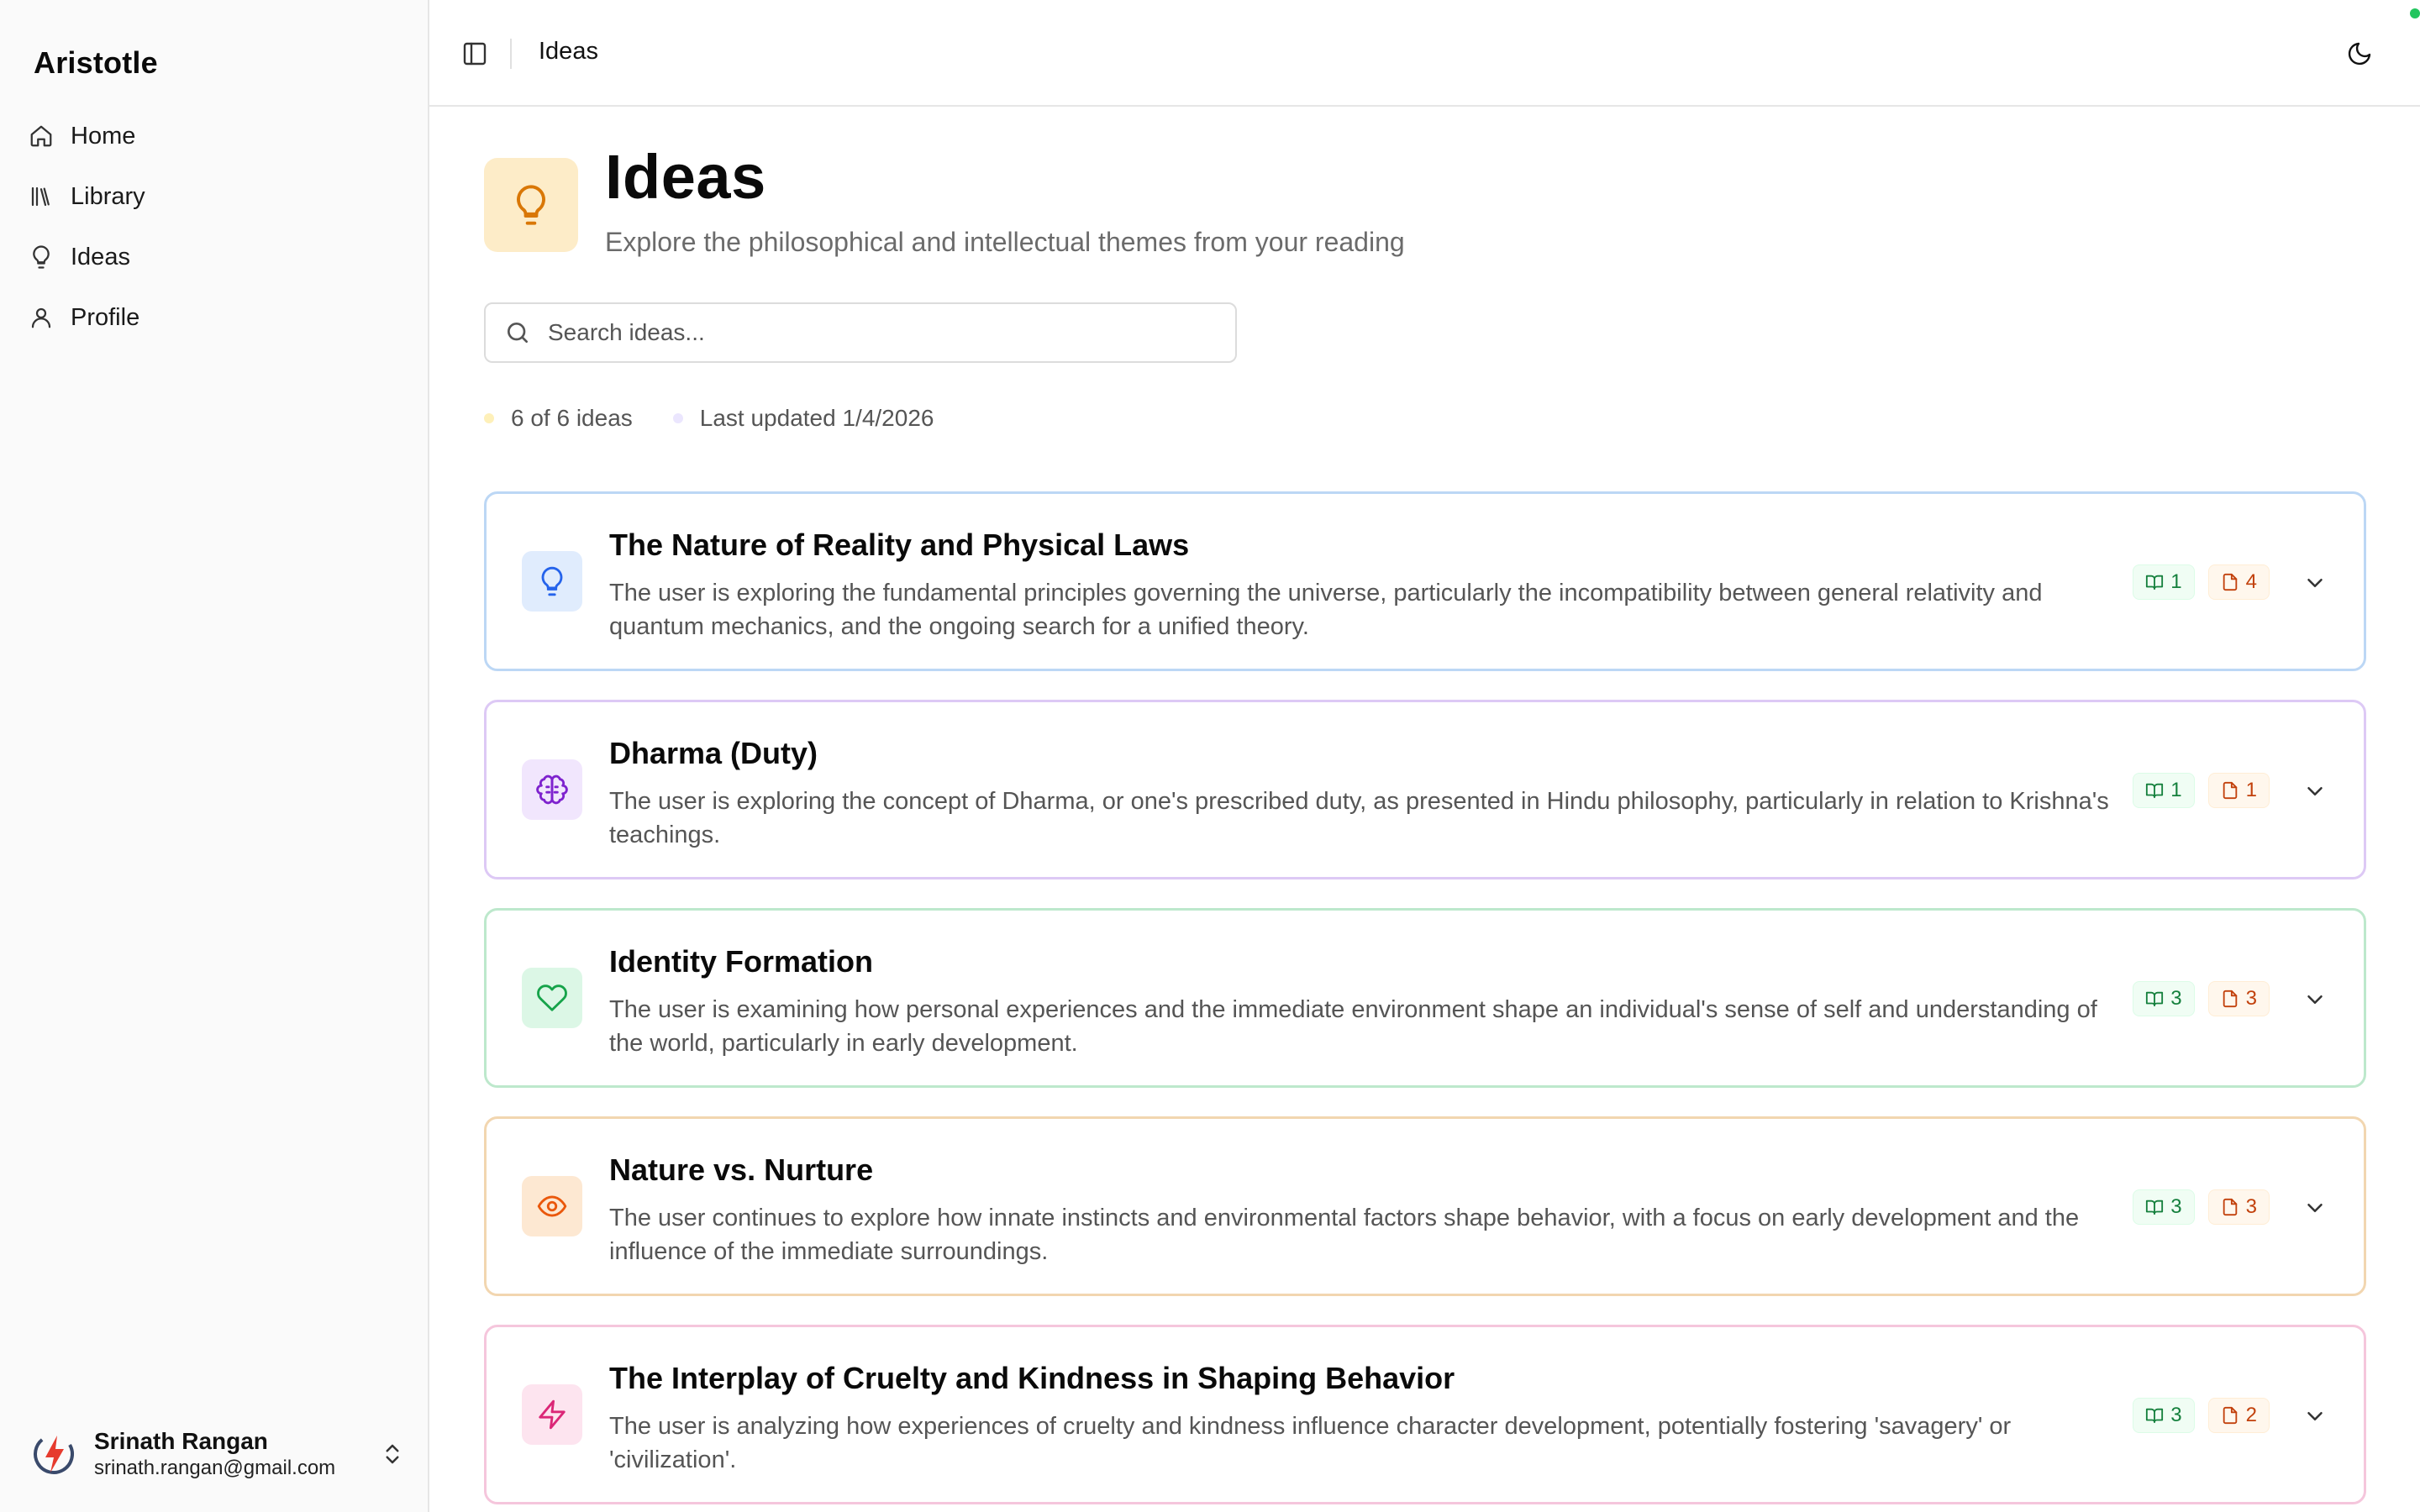  I want to click on updated-dot, so click(677, 418).